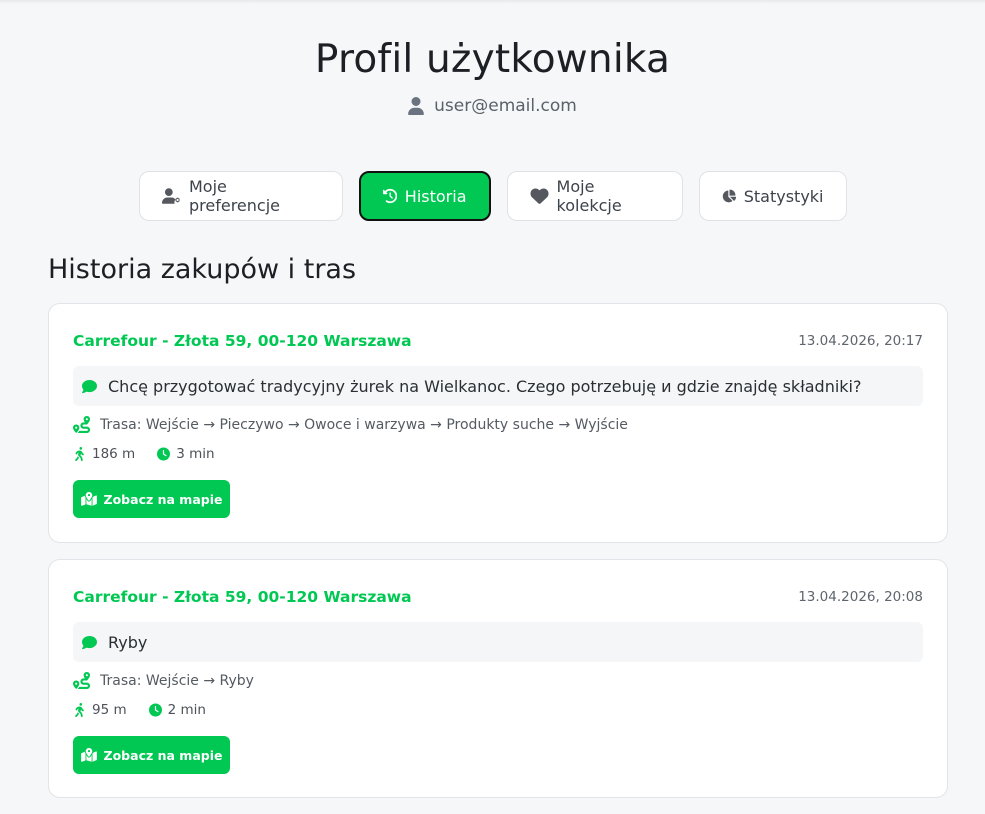 This screenshot has width=985, height=814. I want to click on route-text: Trasa: Wejście → Ryby, so click(177, 680).